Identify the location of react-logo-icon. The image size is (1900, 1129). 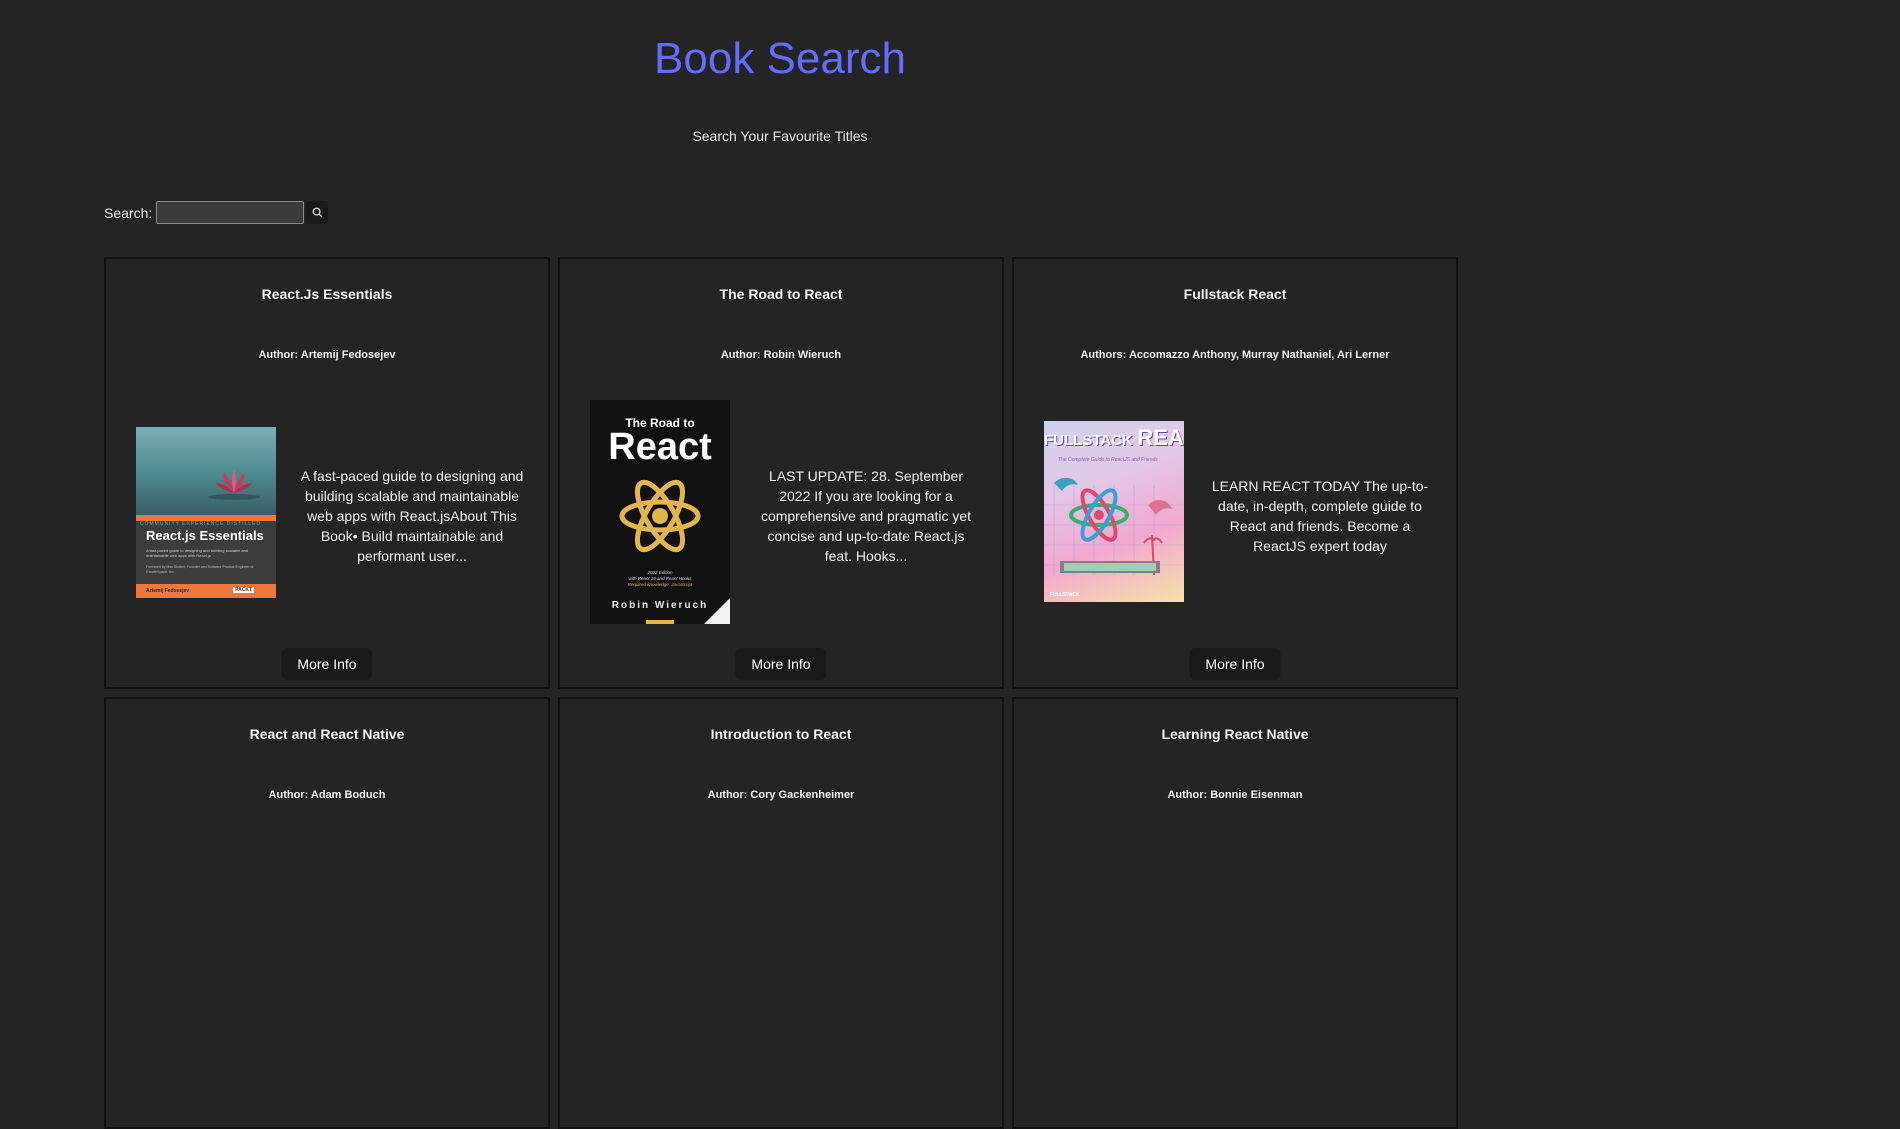
(660, 516).